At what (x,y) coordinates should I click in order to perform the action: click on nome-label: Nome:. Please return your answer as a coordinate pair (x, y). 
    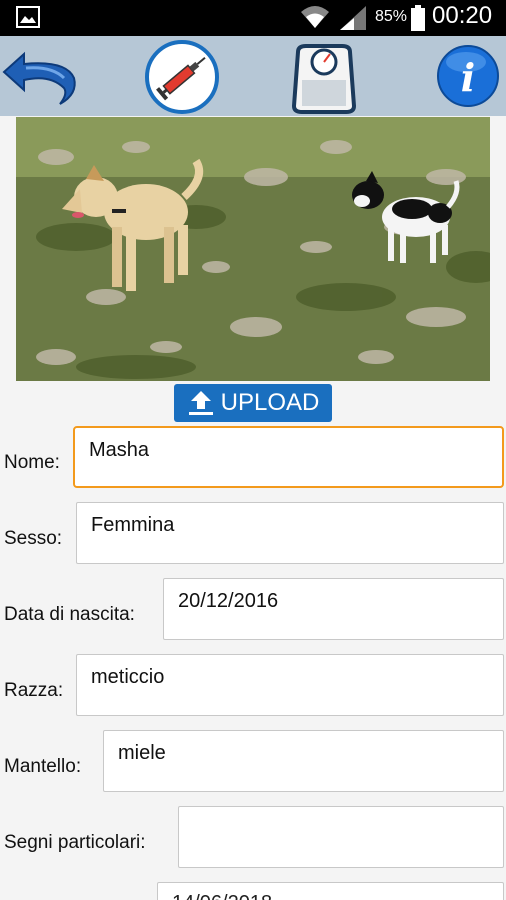
    Looking at the image, I should click on (32, 462).